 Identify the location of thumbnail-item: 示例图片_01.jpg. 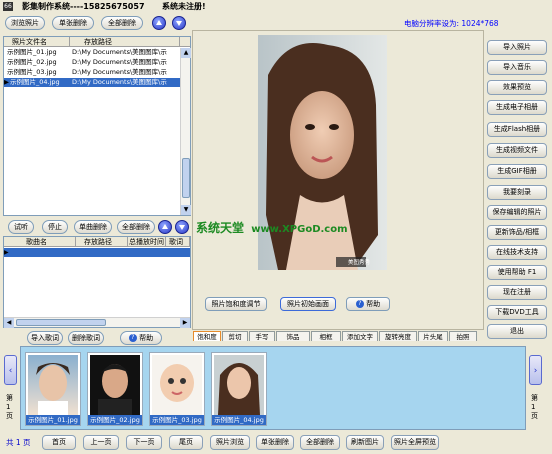
(53, 389).